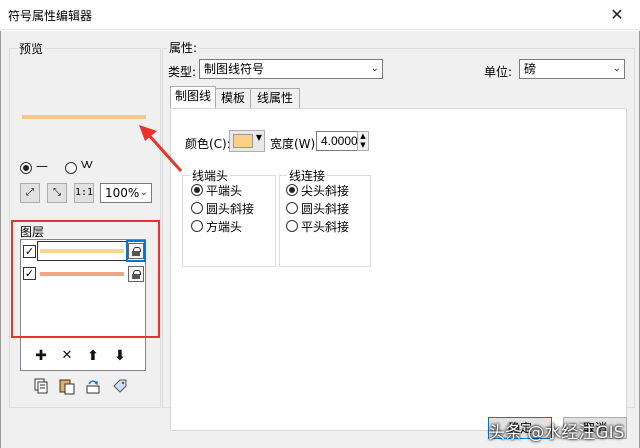 This screenshot has width=640, height=448. What do you see at coordinates (363, 136) in the screenshot?
I see `spin-up-icon: ▲` at bounding box center [363, 136].